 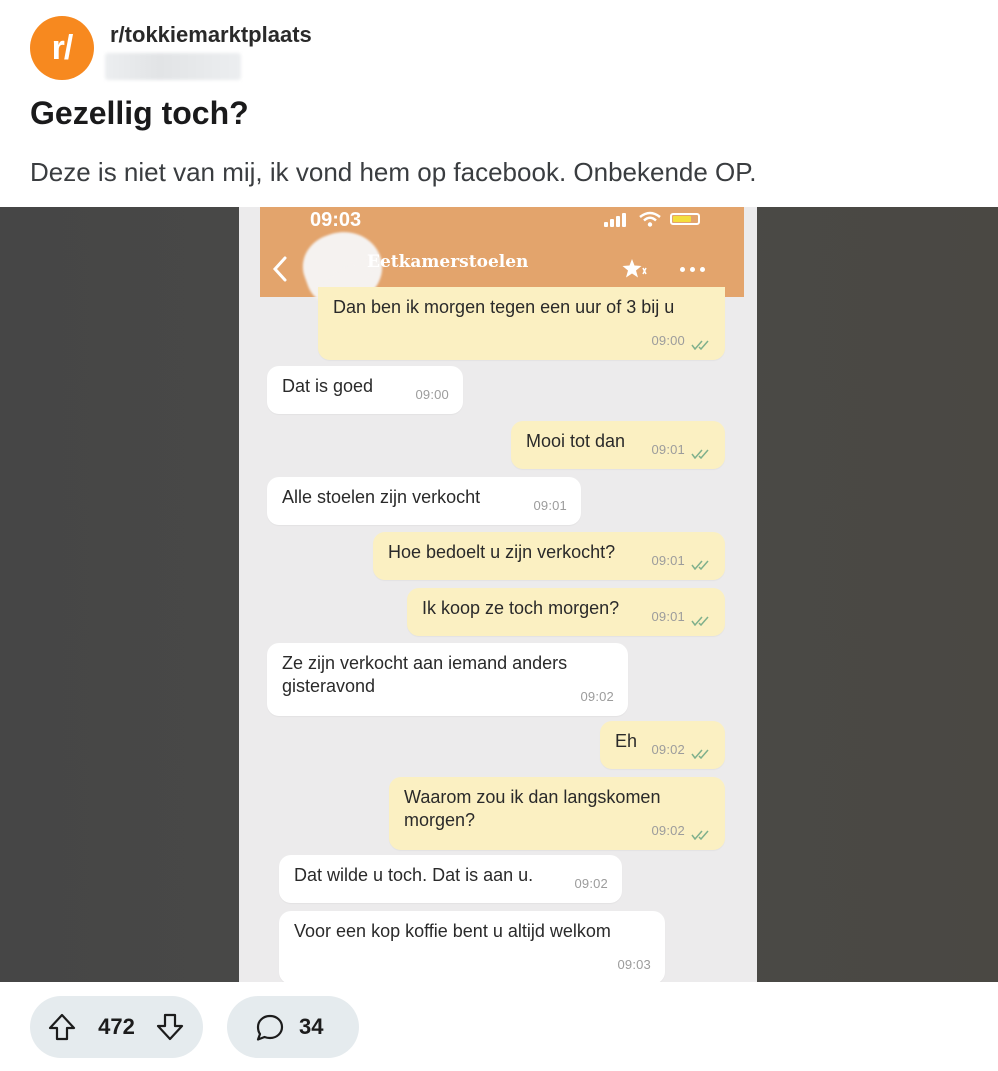 I want to click on more-icon, so click(x=692, y=269).